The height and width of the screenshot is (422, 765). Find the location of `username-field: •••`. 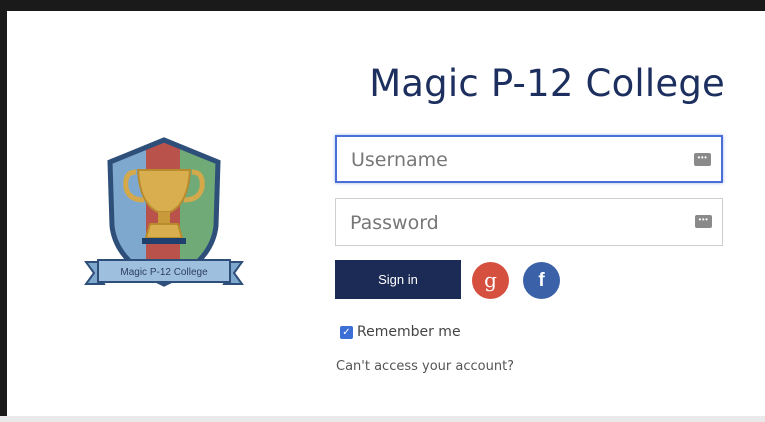

username-field: ••• is located at coordinates (529, 159).